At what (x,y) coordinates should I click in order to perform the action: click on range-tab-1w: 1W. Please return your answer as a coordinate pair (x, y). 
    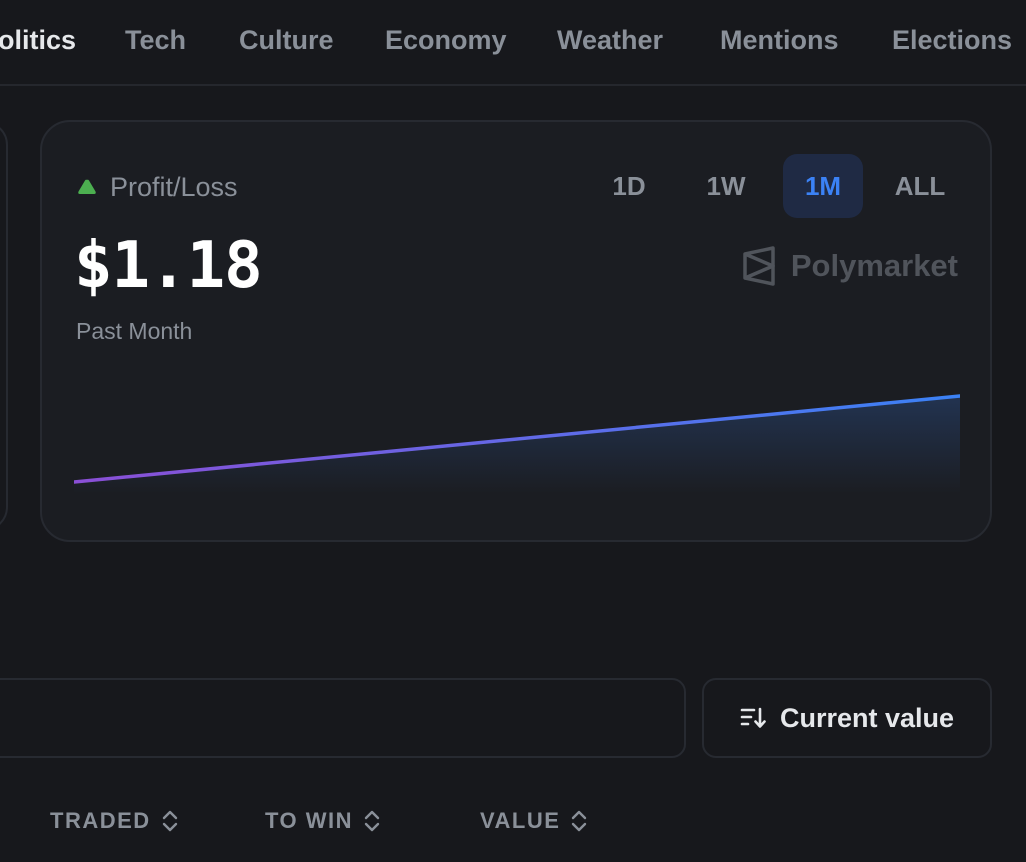
    Looking at the image, I should click on (726, 186).